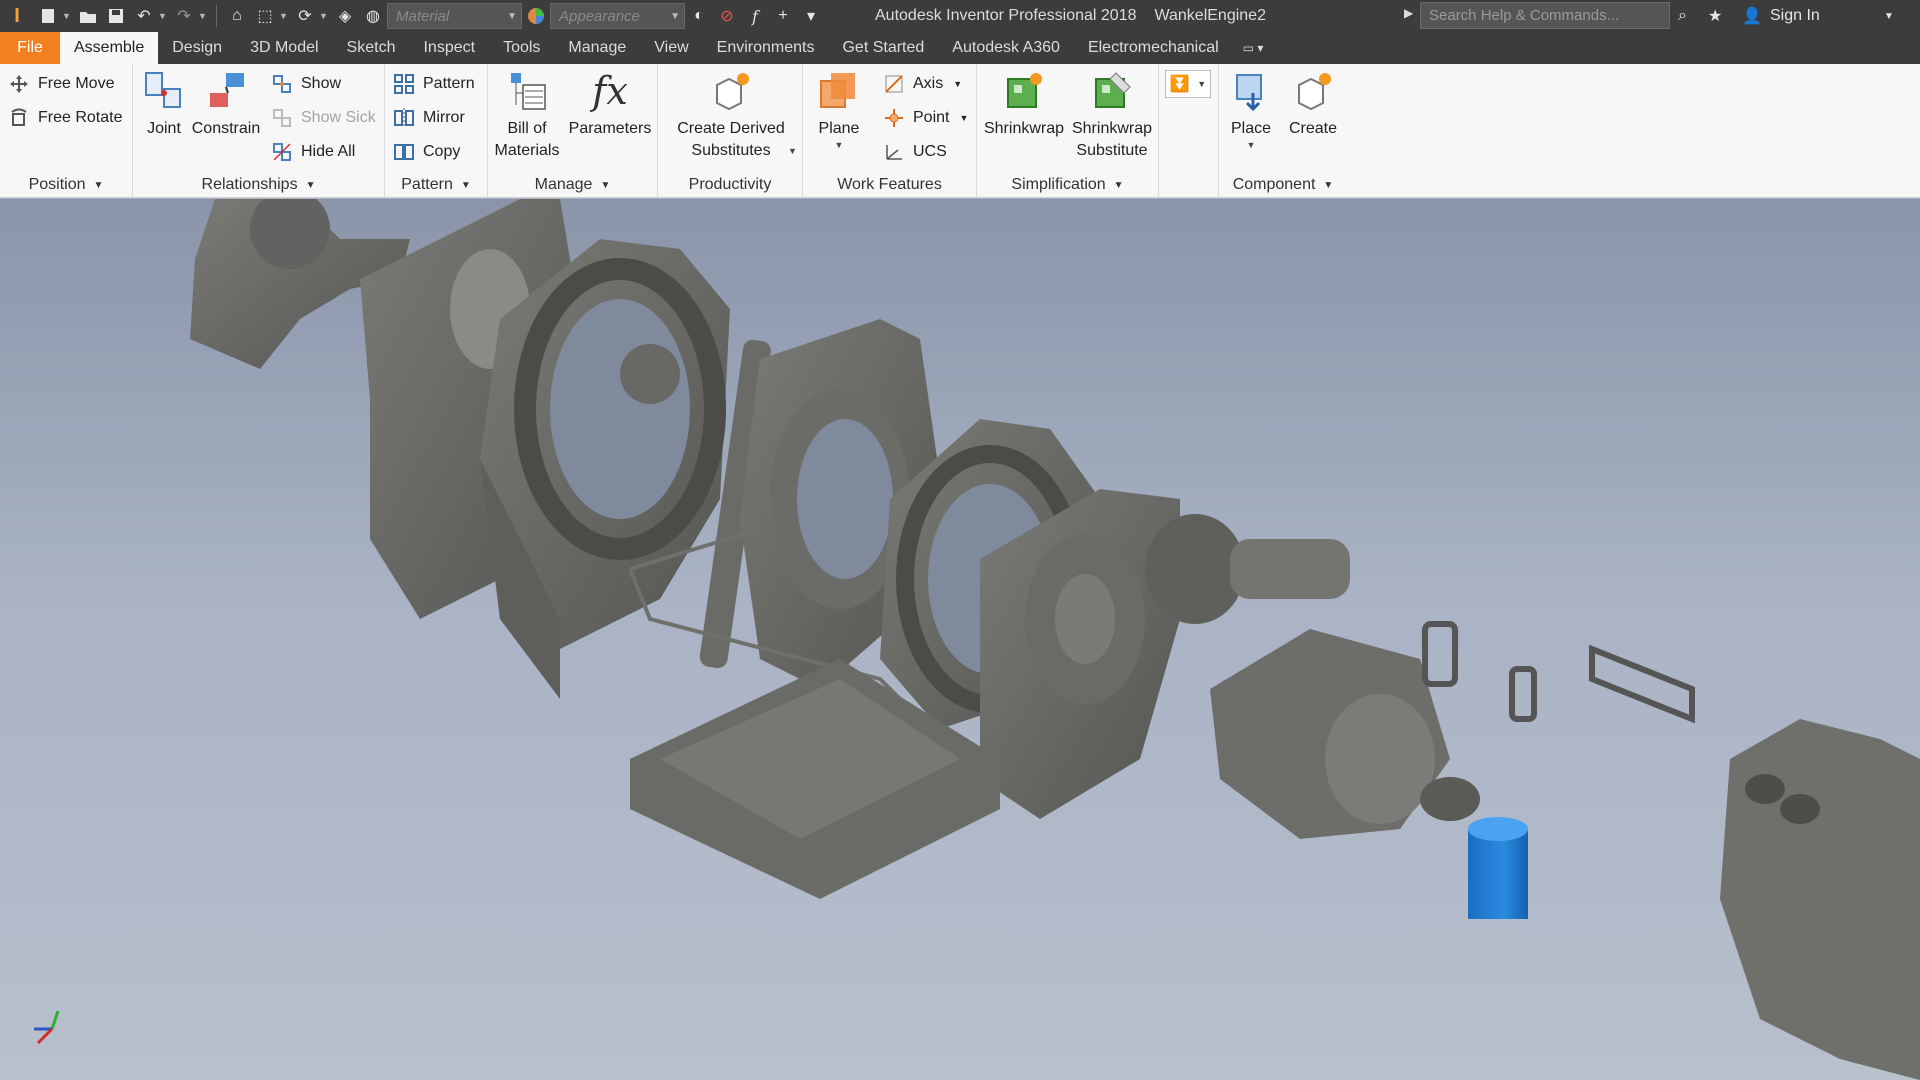 This screenshot has height=1080, width=1920. I want to click on simplification-panel-title: Simplification, so click(1058, 184).